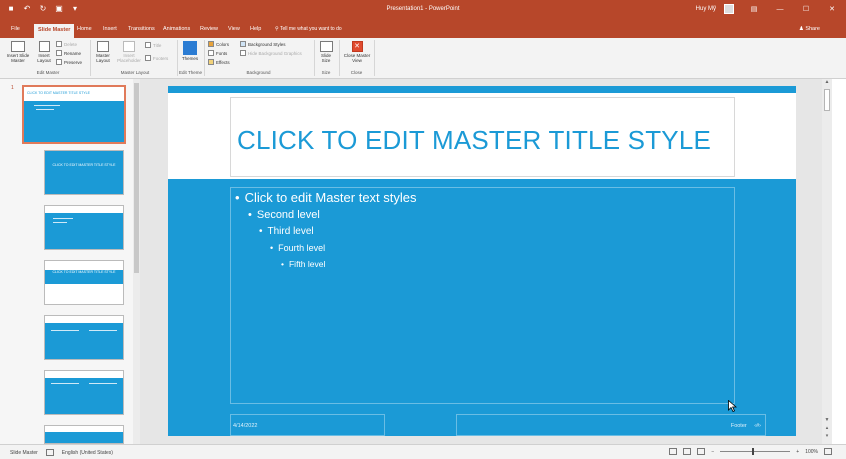  Describe the element at coordinates (69, 62) in the screenshot. I see `preserve-button: Preserve` at that location.